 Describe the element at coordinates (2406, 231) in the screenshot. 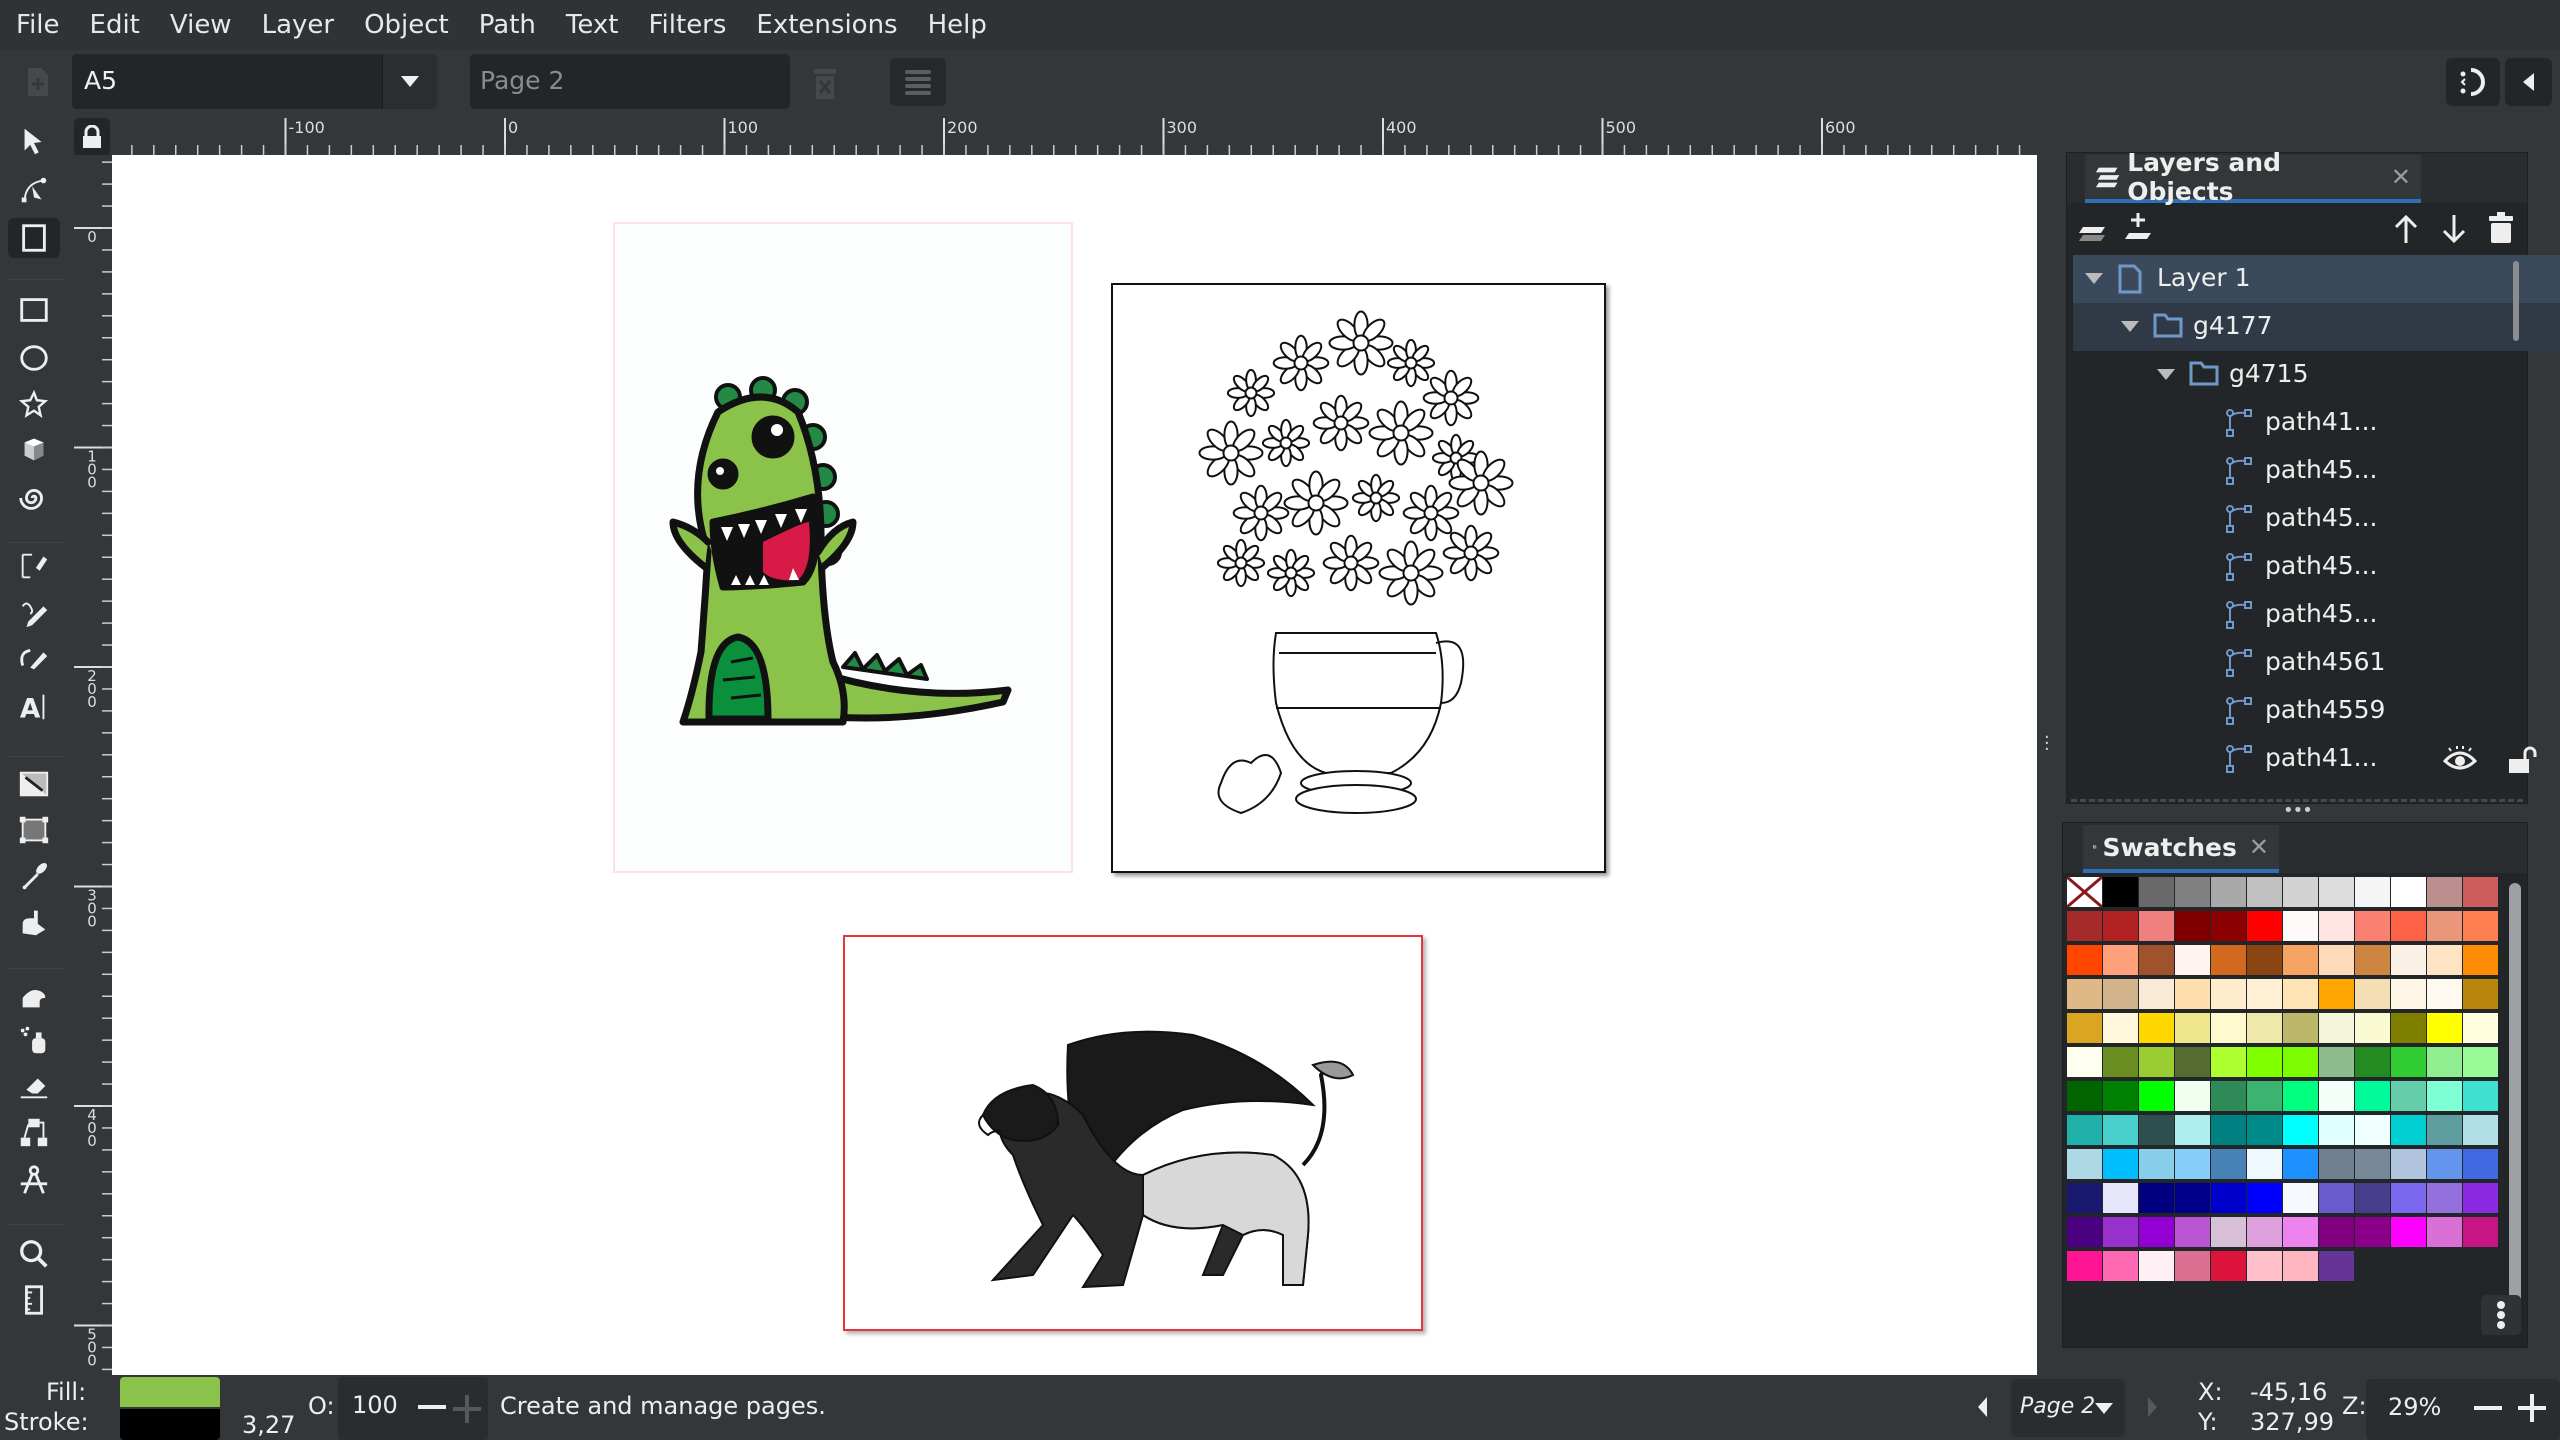

I see `raise-button` at that location.